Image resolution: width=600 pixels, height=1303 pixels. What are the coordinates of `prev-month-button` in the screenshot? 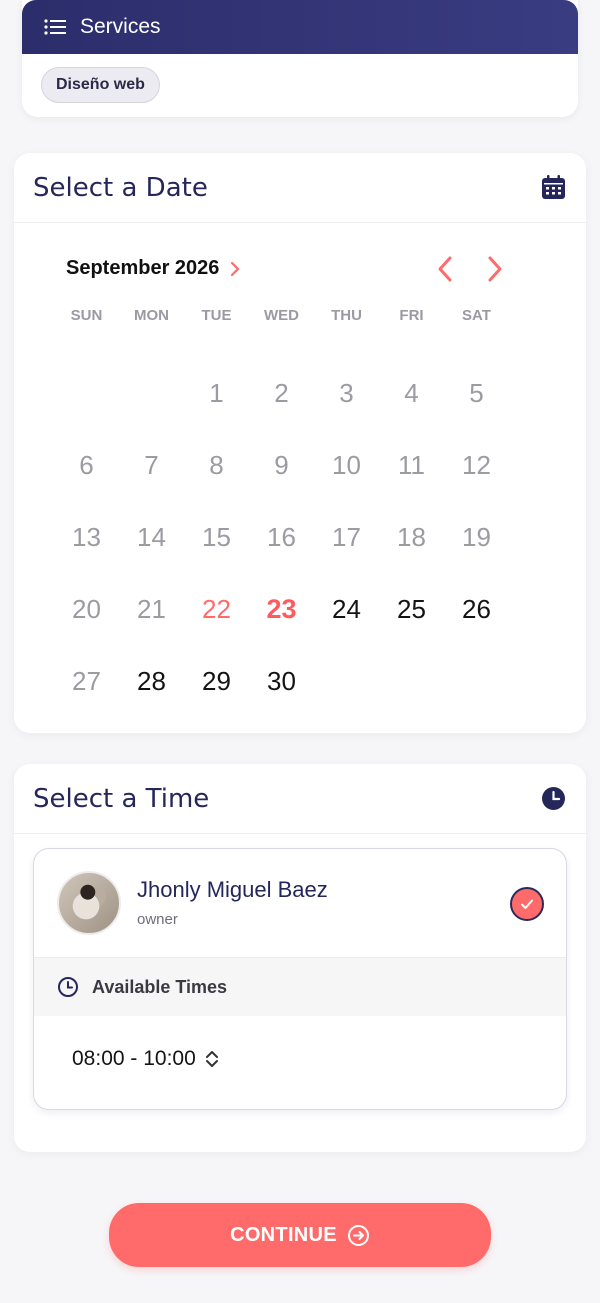 It's located at (445, 269).